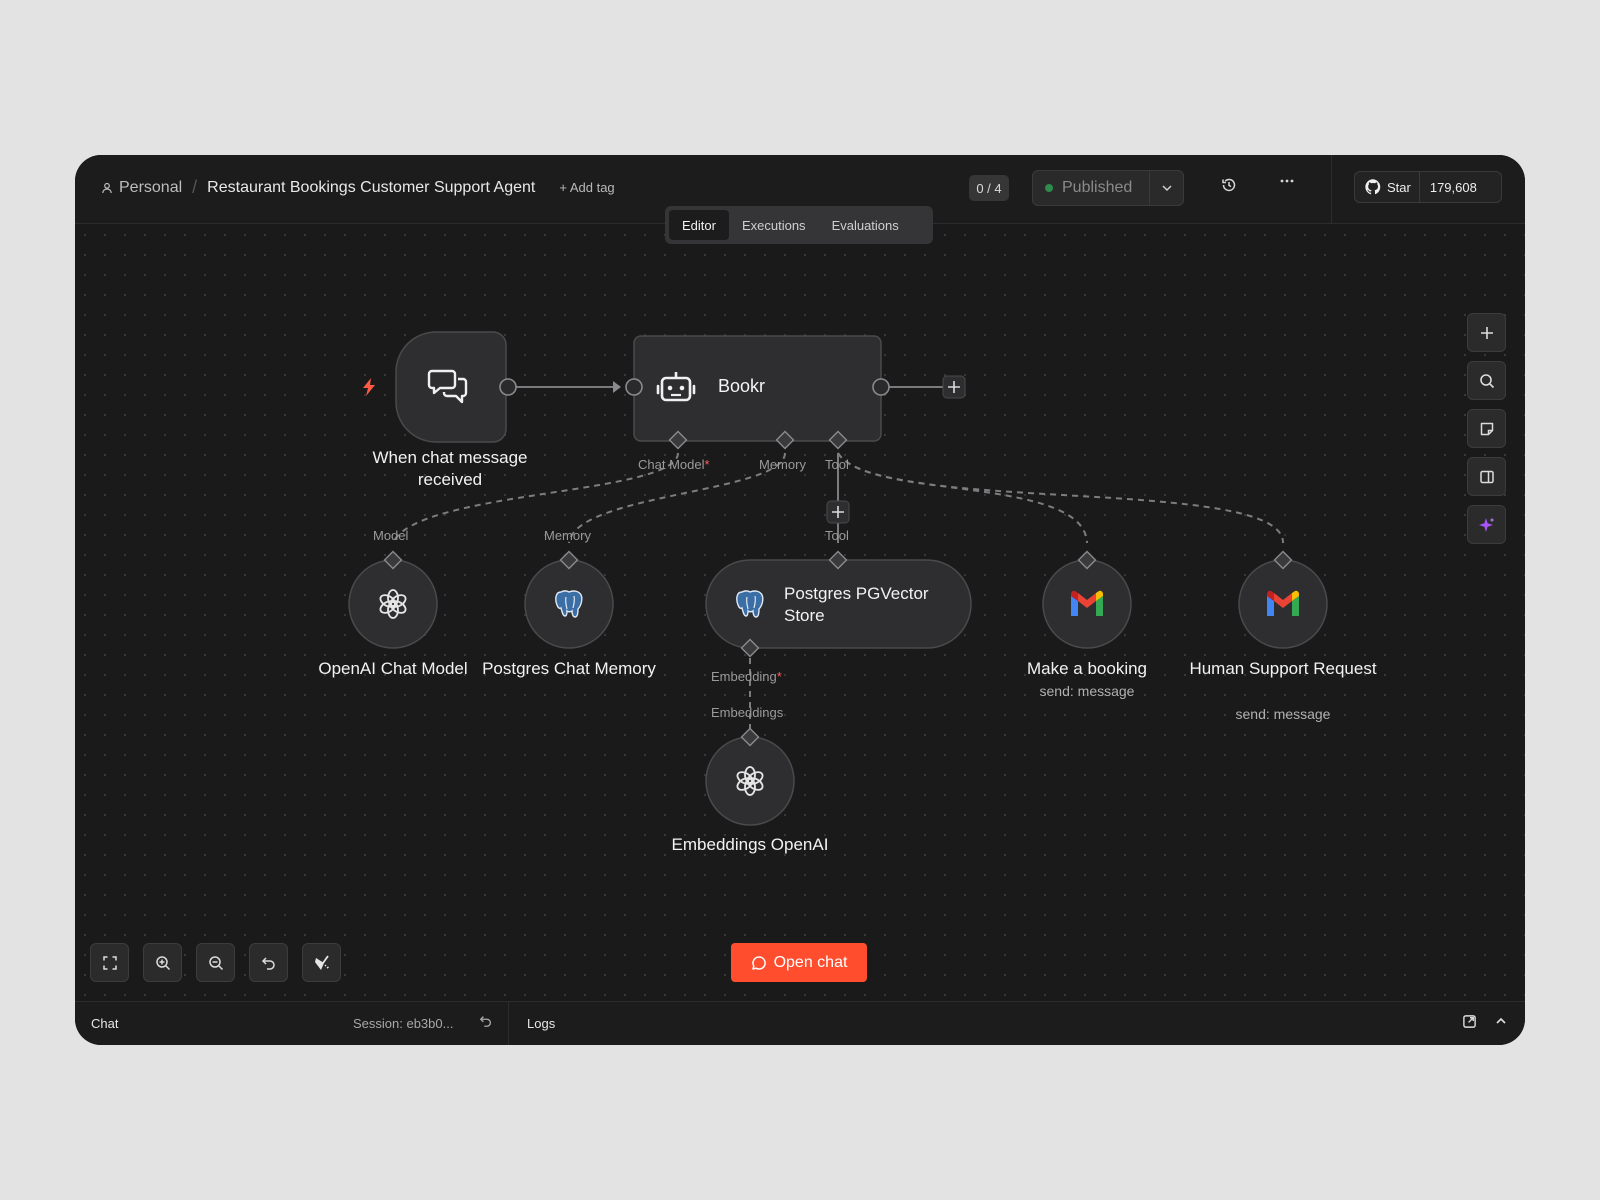 The height and width of the screenshot is (1200, 1600). What do you see at coordinates (962, 498) in the screenshot?
I see `connection-tool-booking` at bounding box center [962, 498].